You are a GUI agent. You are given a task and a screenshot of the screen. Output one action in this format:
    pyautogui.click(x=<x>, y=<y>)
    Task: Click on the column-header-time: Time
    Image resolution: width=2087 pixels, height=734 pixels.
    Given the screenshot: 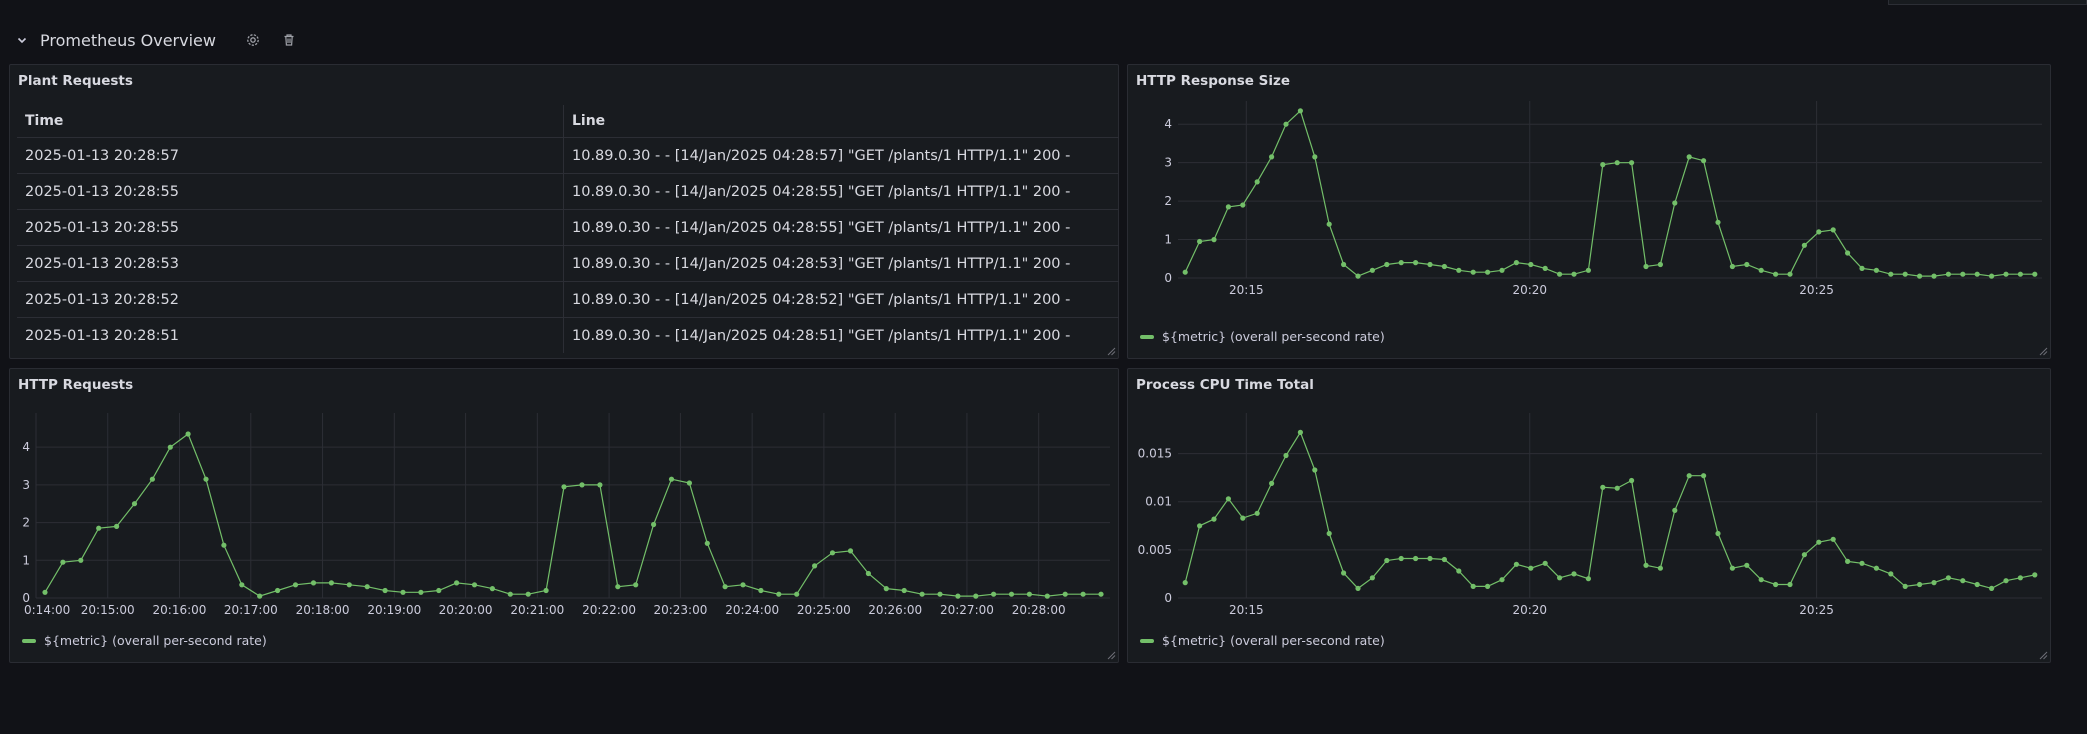 What is the action you would take?
    pyautogui.click(x=290, y=121)
    